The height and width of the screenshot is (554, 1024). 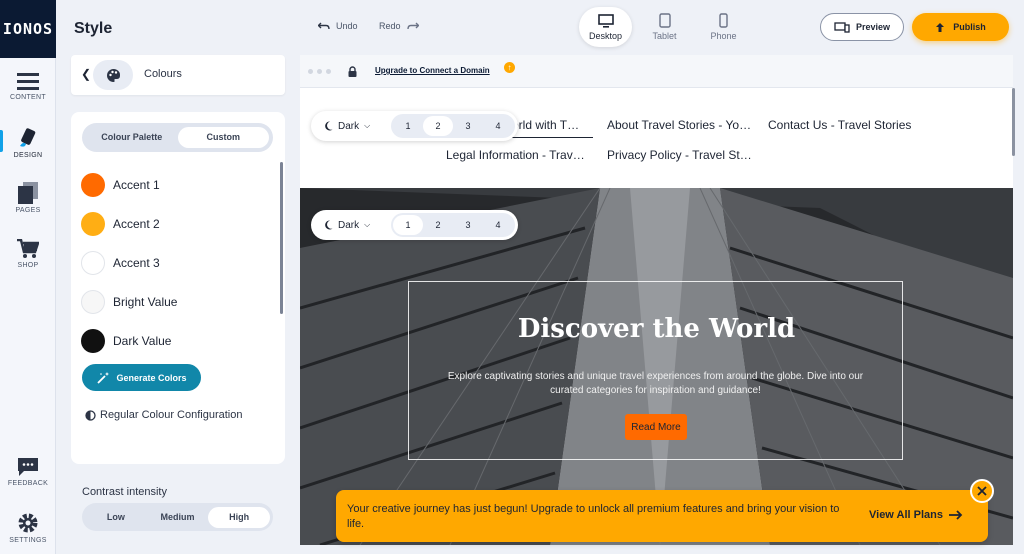 I want to click on rail-label-pages: PAGES, so click(x=28, y=210).